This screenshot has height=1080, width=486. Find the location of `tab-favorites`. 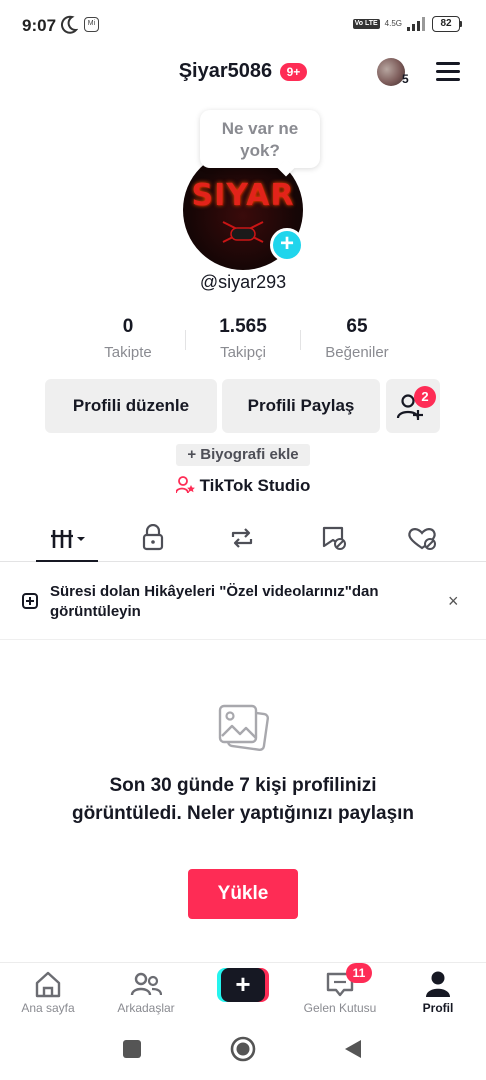

tab-favorites is located at coordinates (333, 539).